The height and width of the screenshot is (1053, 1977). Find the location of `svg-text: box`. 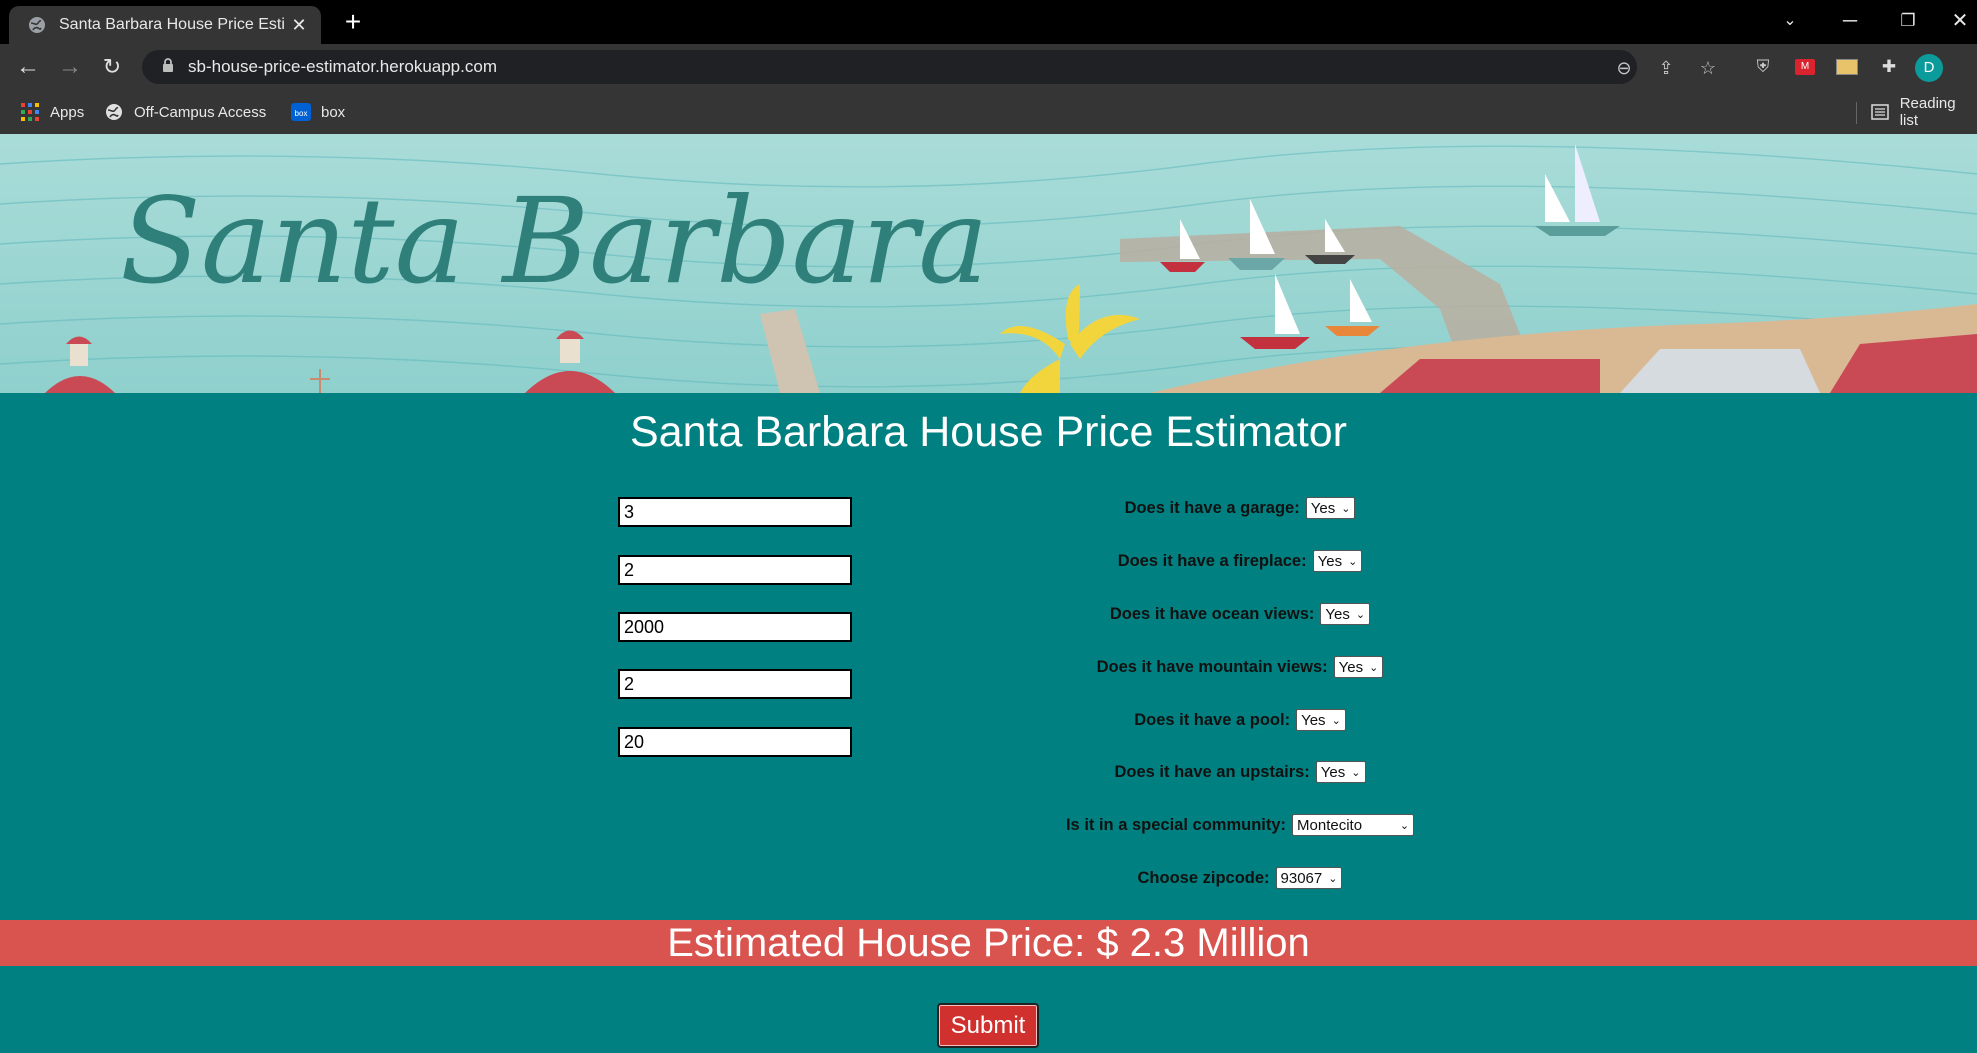

svg-text: box is located at coordinates (301, 113).